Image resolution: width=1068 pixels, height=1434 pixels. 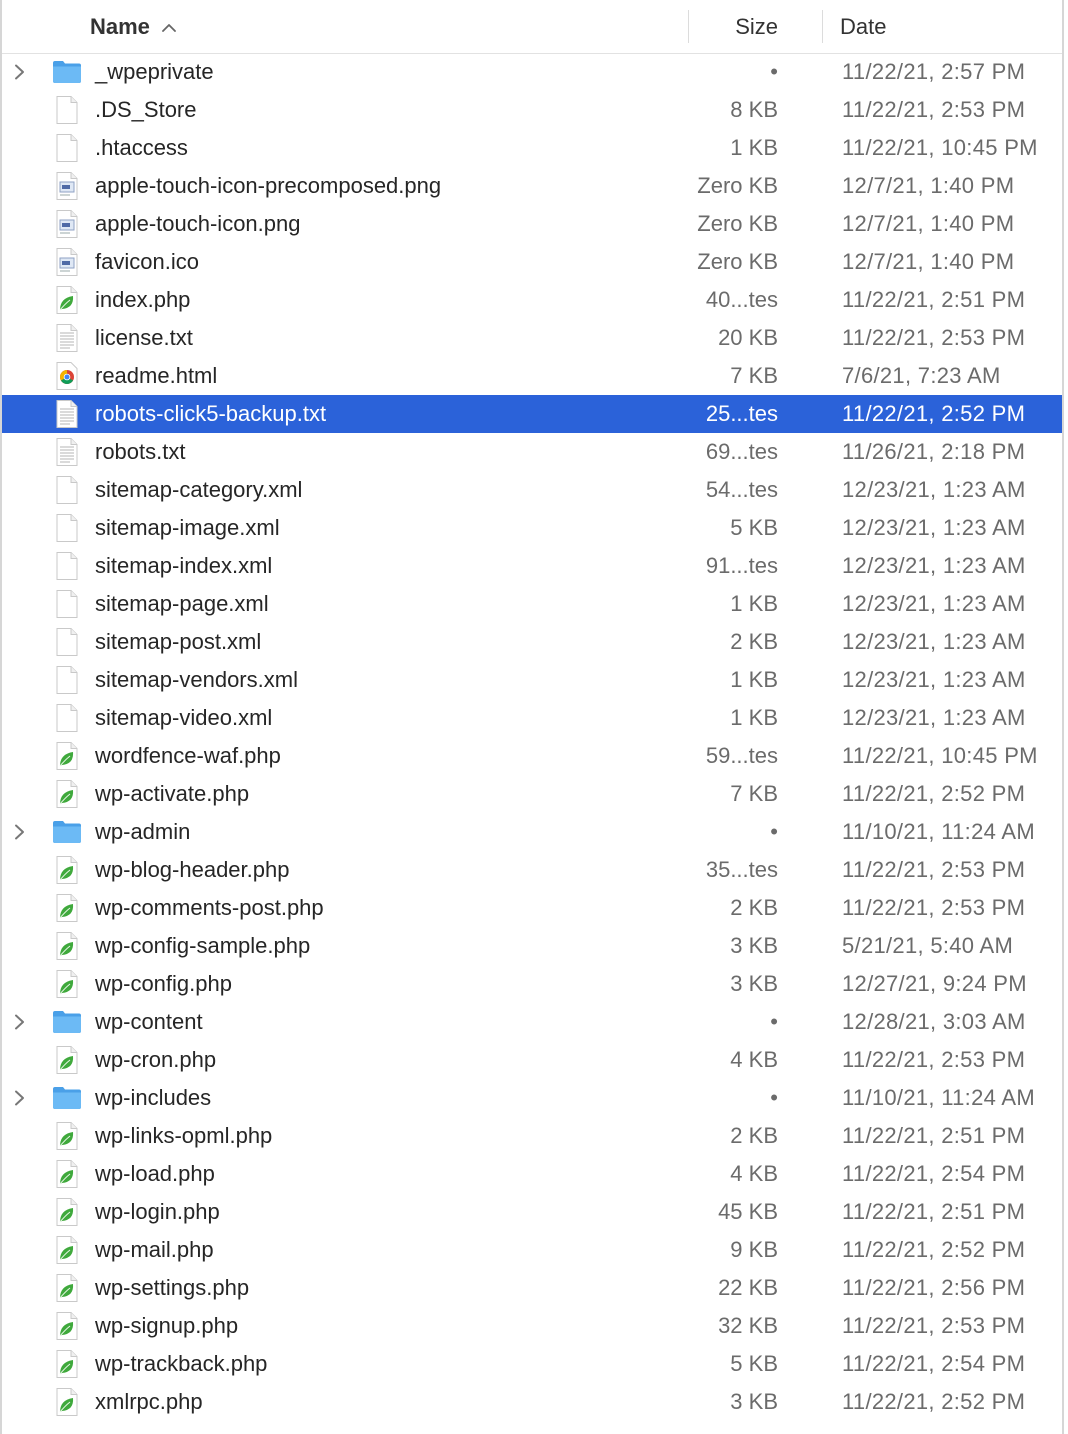 I want to click on file-row: wp-links-opml.php 2 KB 11/22/21, 2:51 PM, so click(x=532, y=1136).